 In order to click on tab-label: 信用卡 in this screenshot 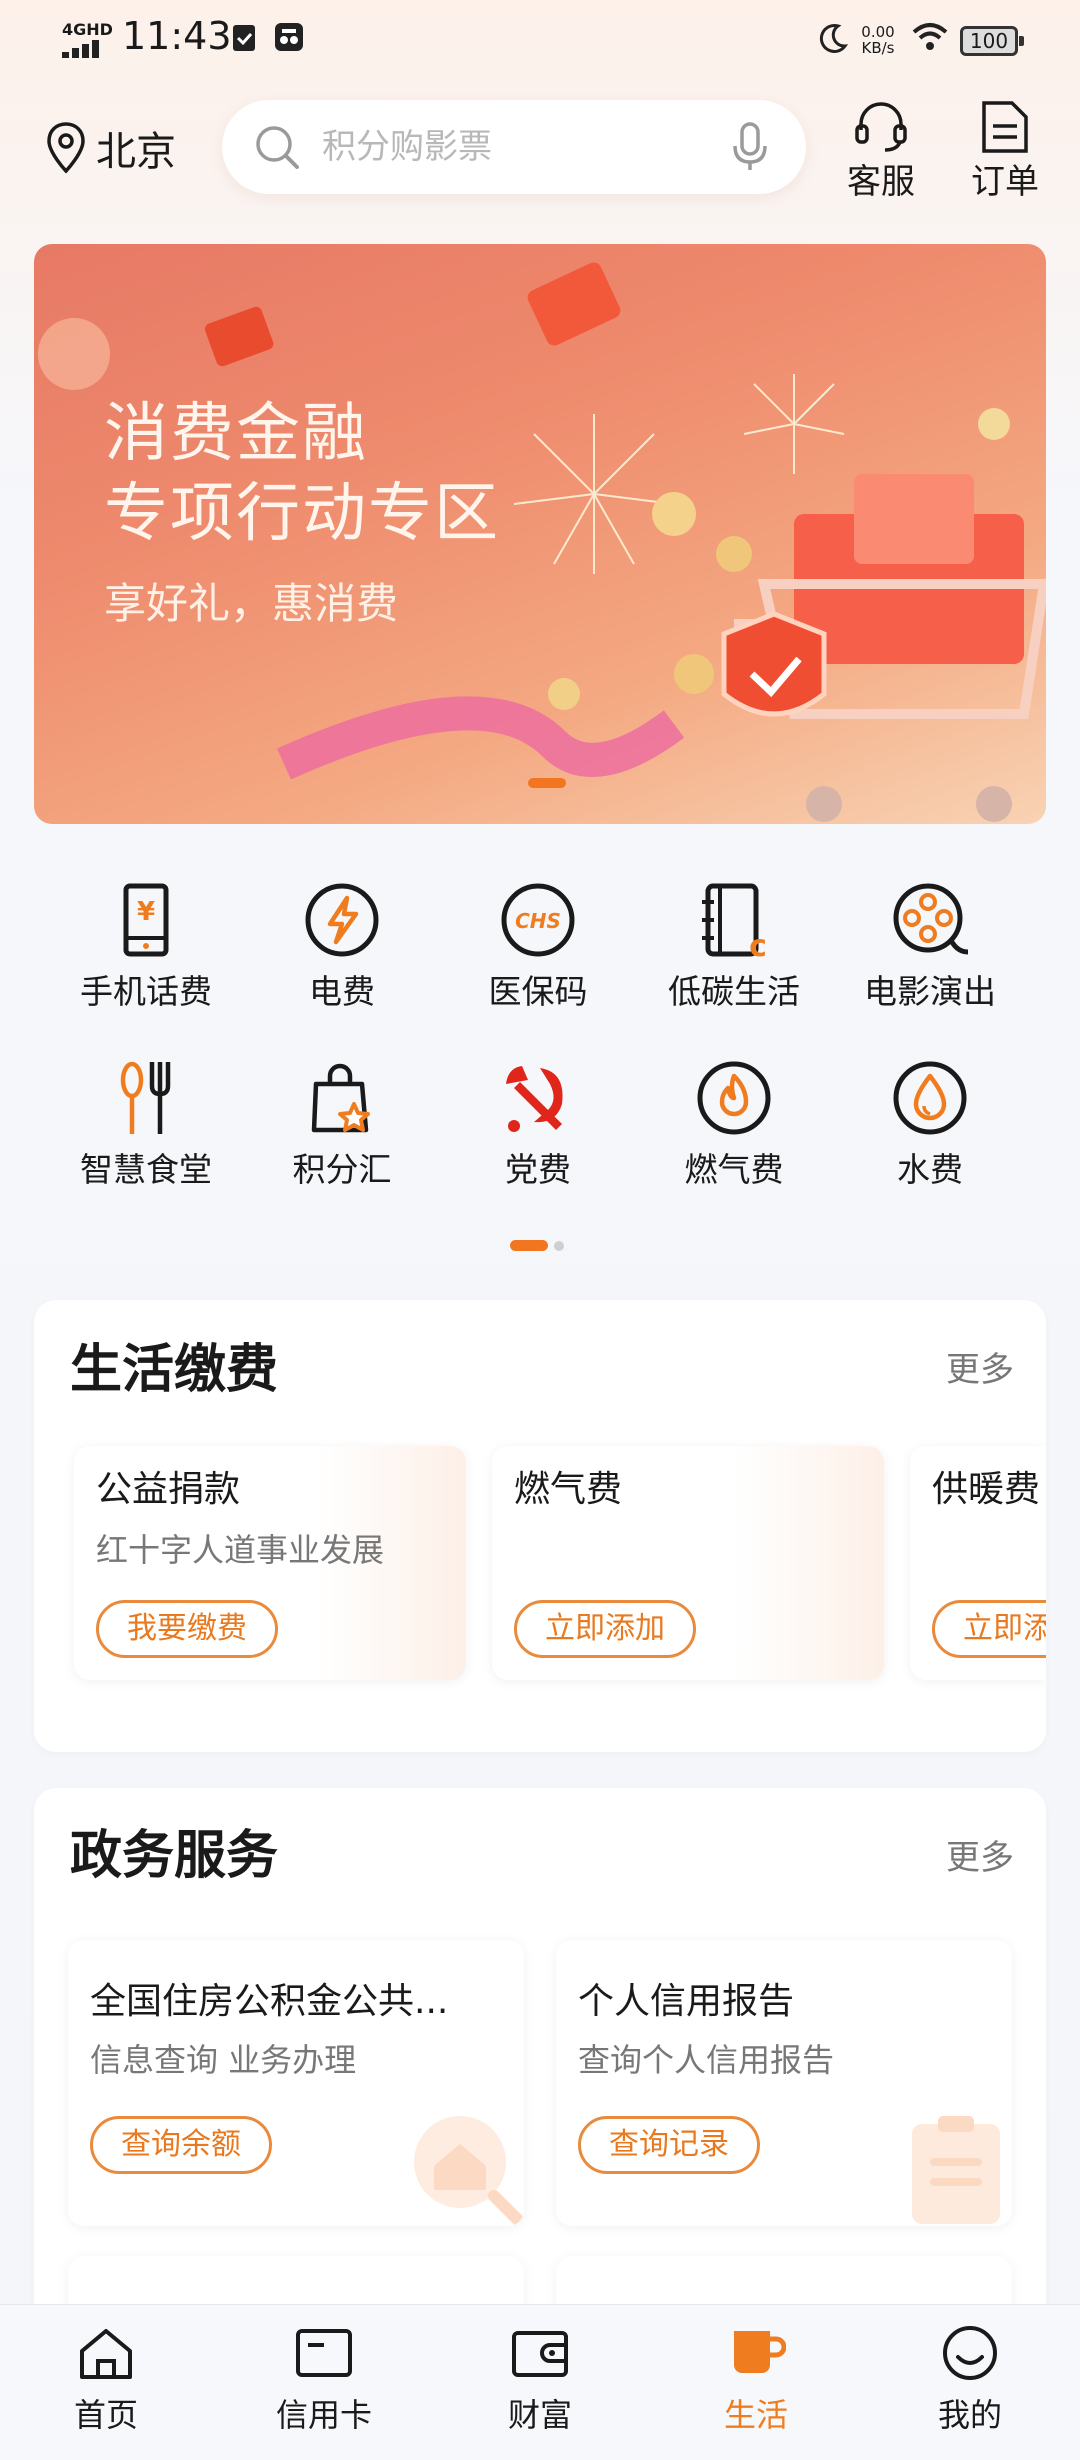, I will do `click(323, 2415)`.